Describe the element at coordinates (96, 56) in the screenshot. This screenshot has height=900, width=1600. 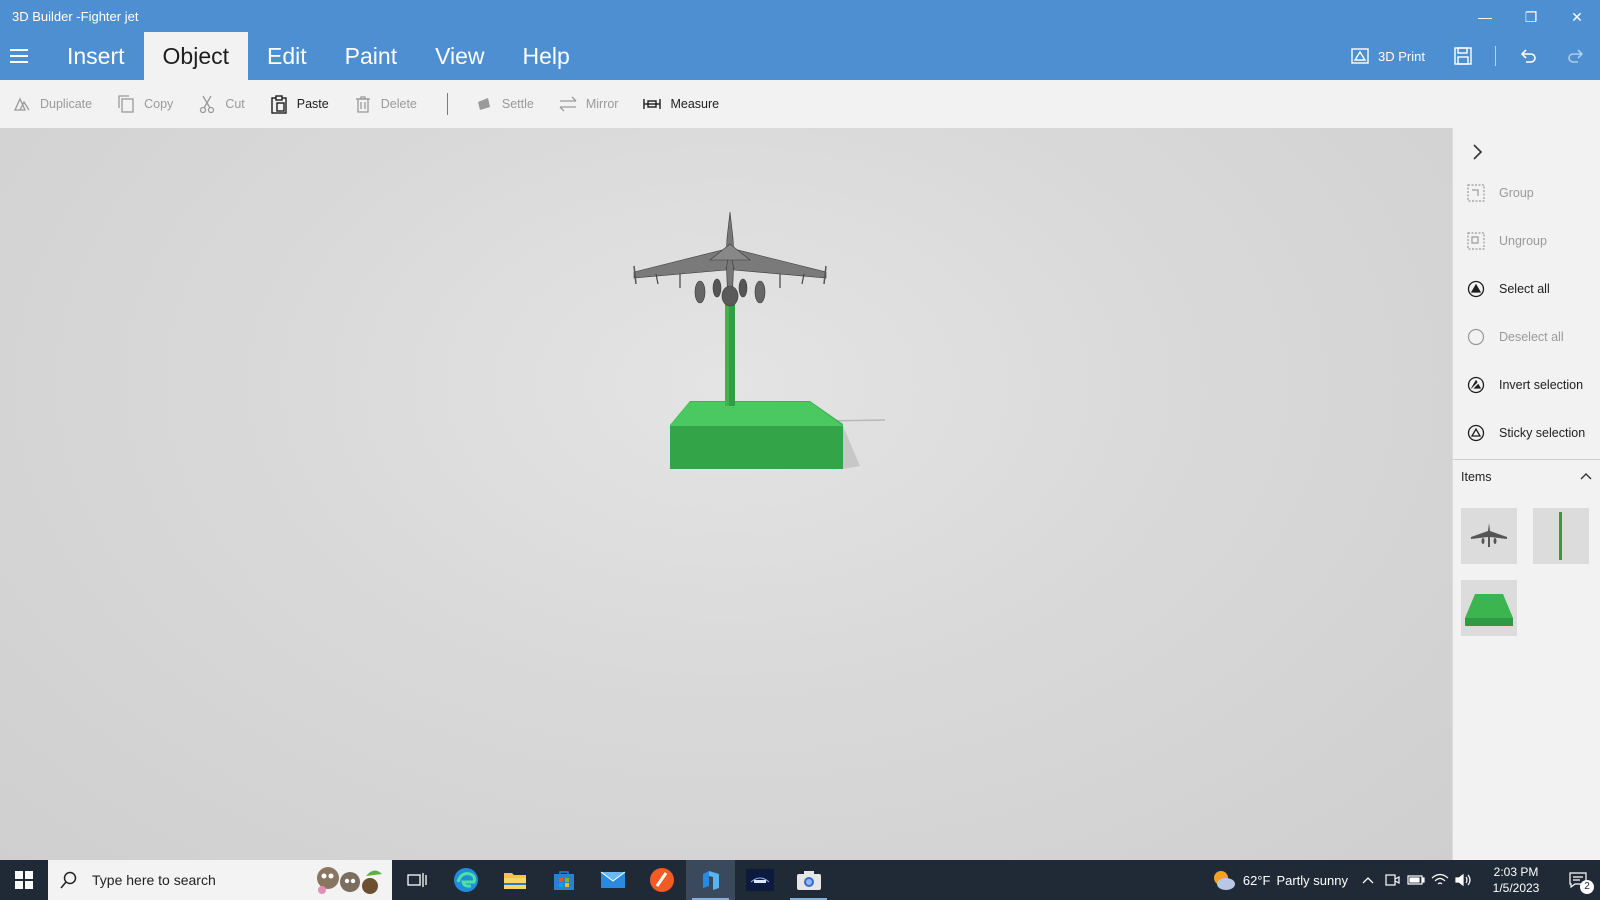
I see `tab-insert: Insert` at that location.